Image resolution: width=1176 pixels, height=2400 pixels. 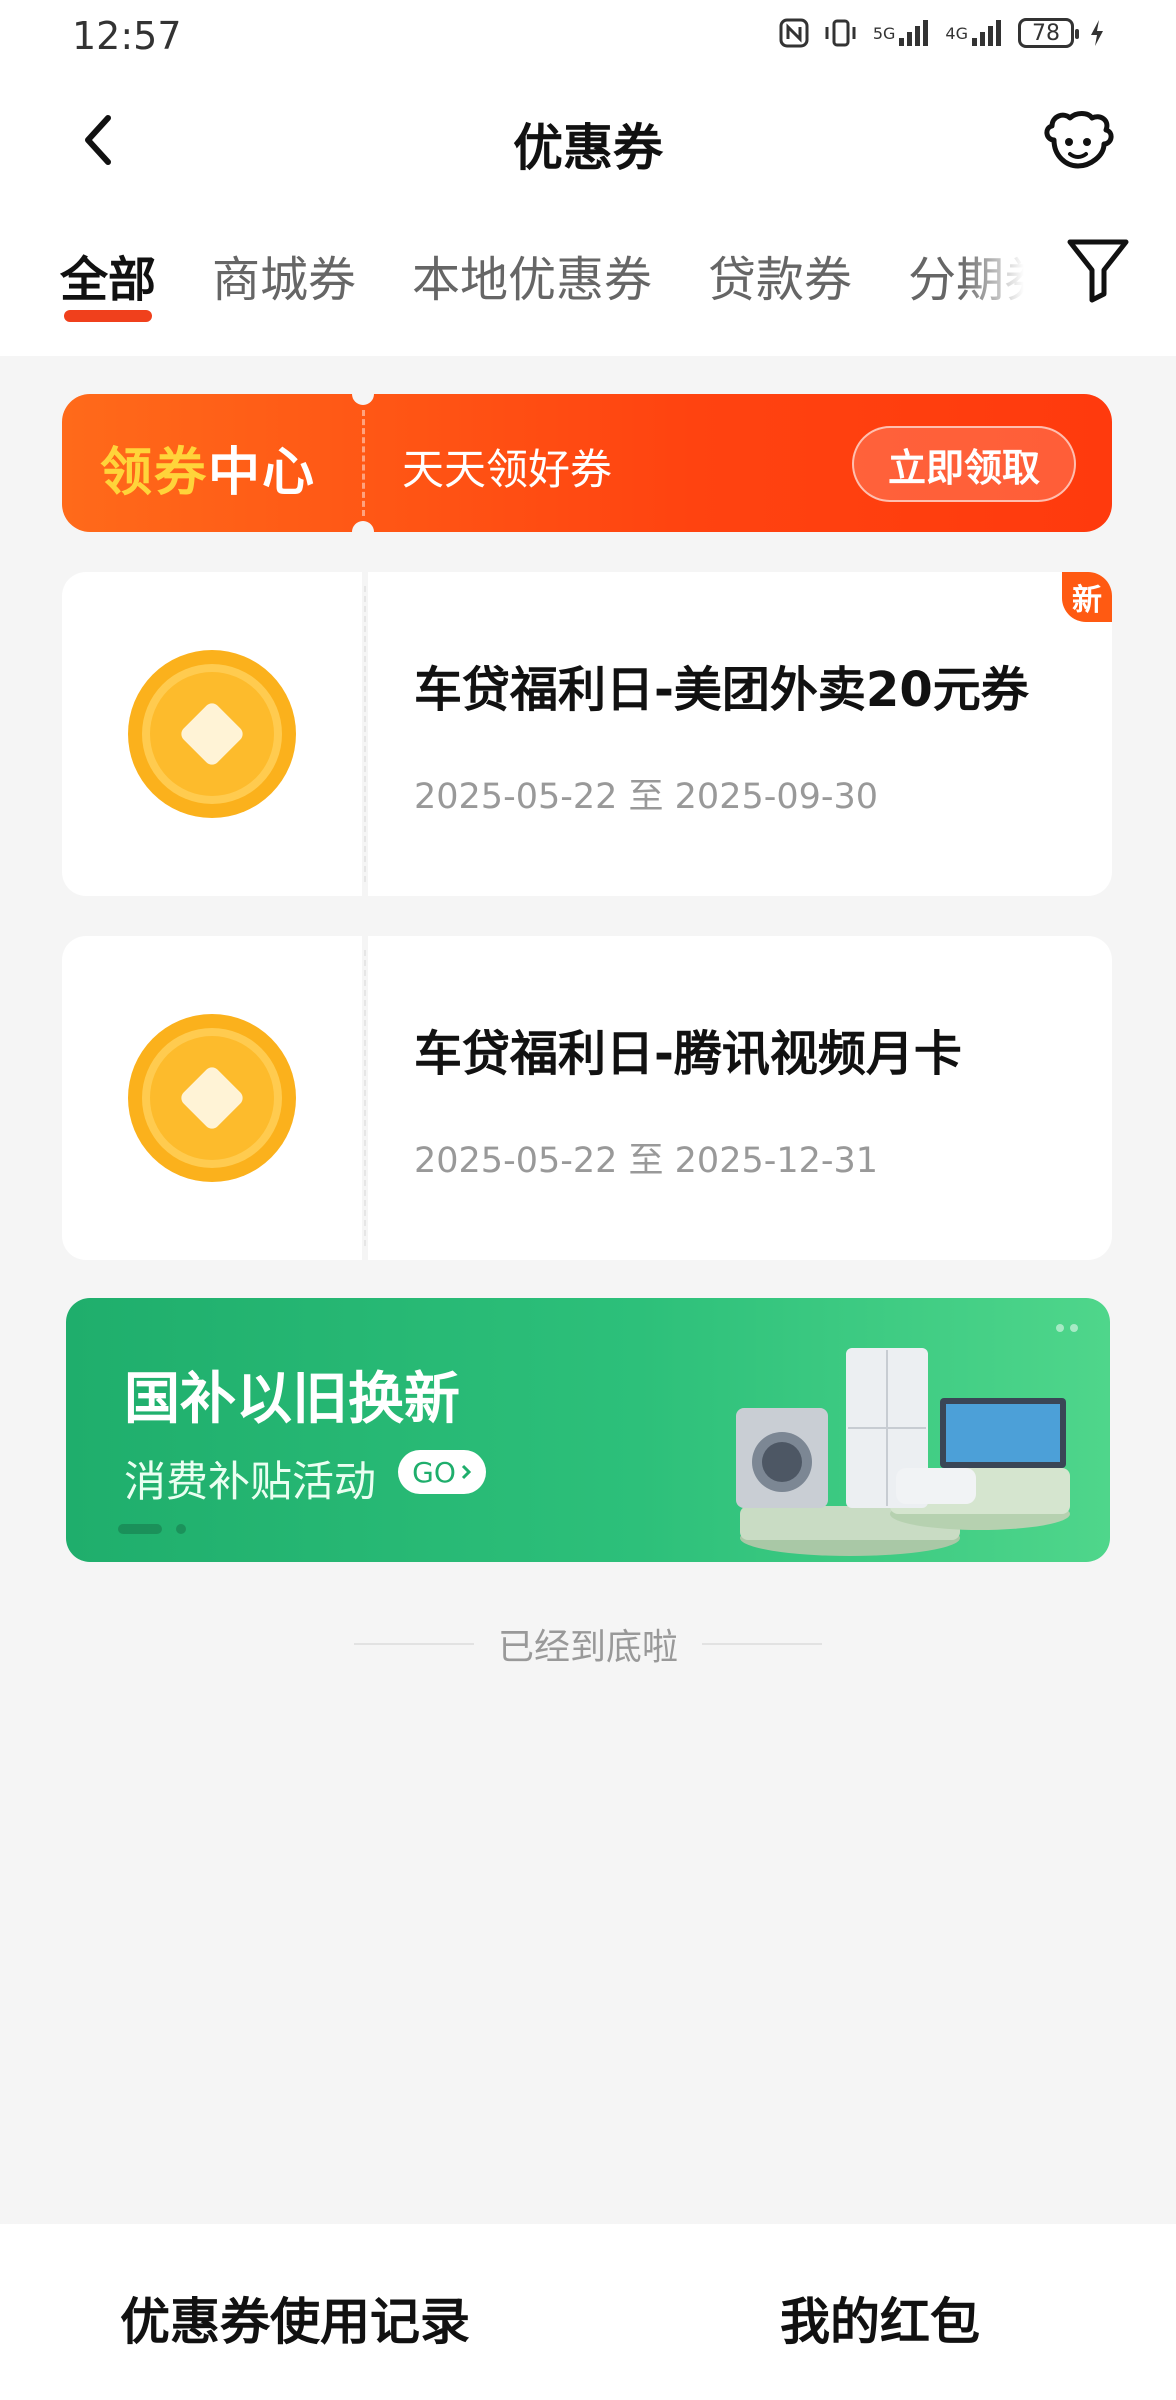 I want to click on signal-5g-icon: 5G, so click(x=902, y=33).